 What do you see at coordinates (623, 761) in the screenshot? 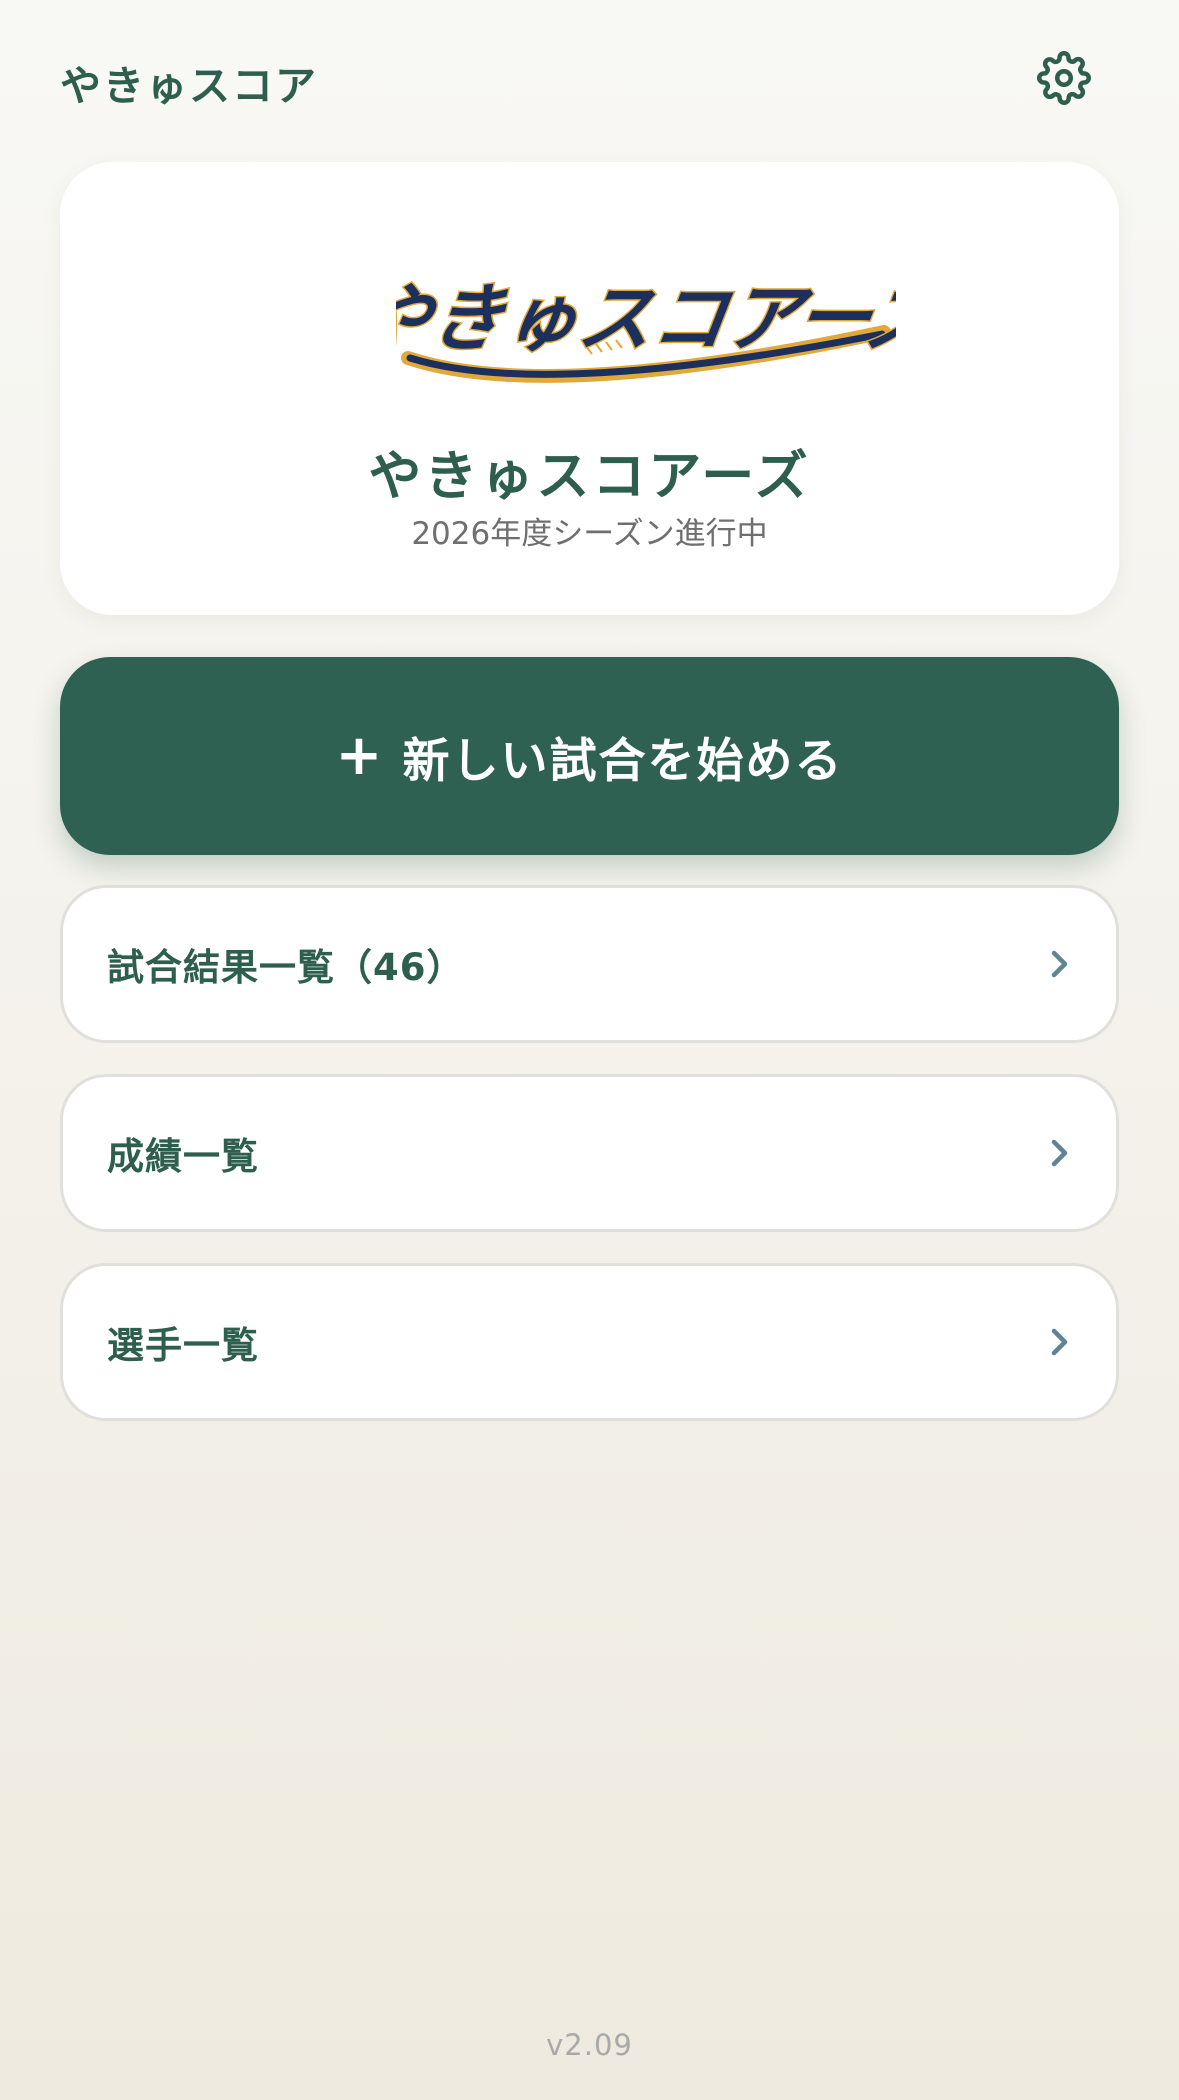
I see `new-game-label: 新しい試合を始める` at bounding box center [623, 761].